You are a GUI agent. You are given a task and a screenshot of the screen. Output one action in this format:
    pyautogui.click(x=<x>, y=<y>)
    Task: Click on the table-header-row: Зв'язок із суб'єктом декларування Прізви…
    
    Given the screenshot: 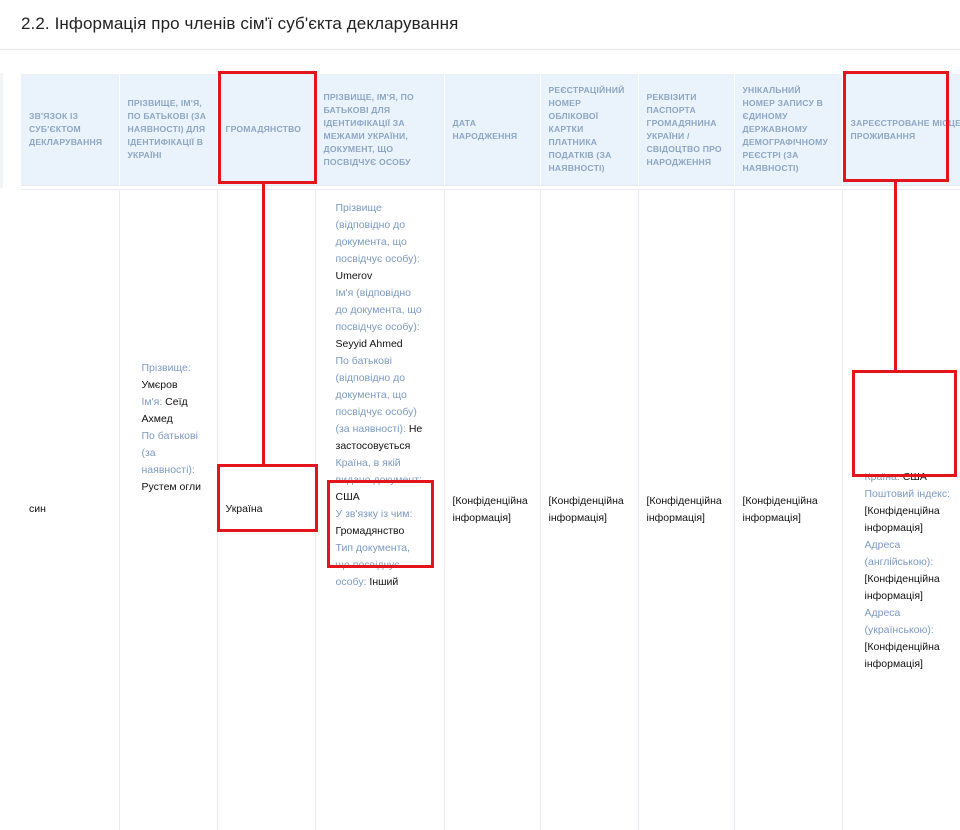 What is the action you would take?
    pyautogui.click(x=490, y=130)
    